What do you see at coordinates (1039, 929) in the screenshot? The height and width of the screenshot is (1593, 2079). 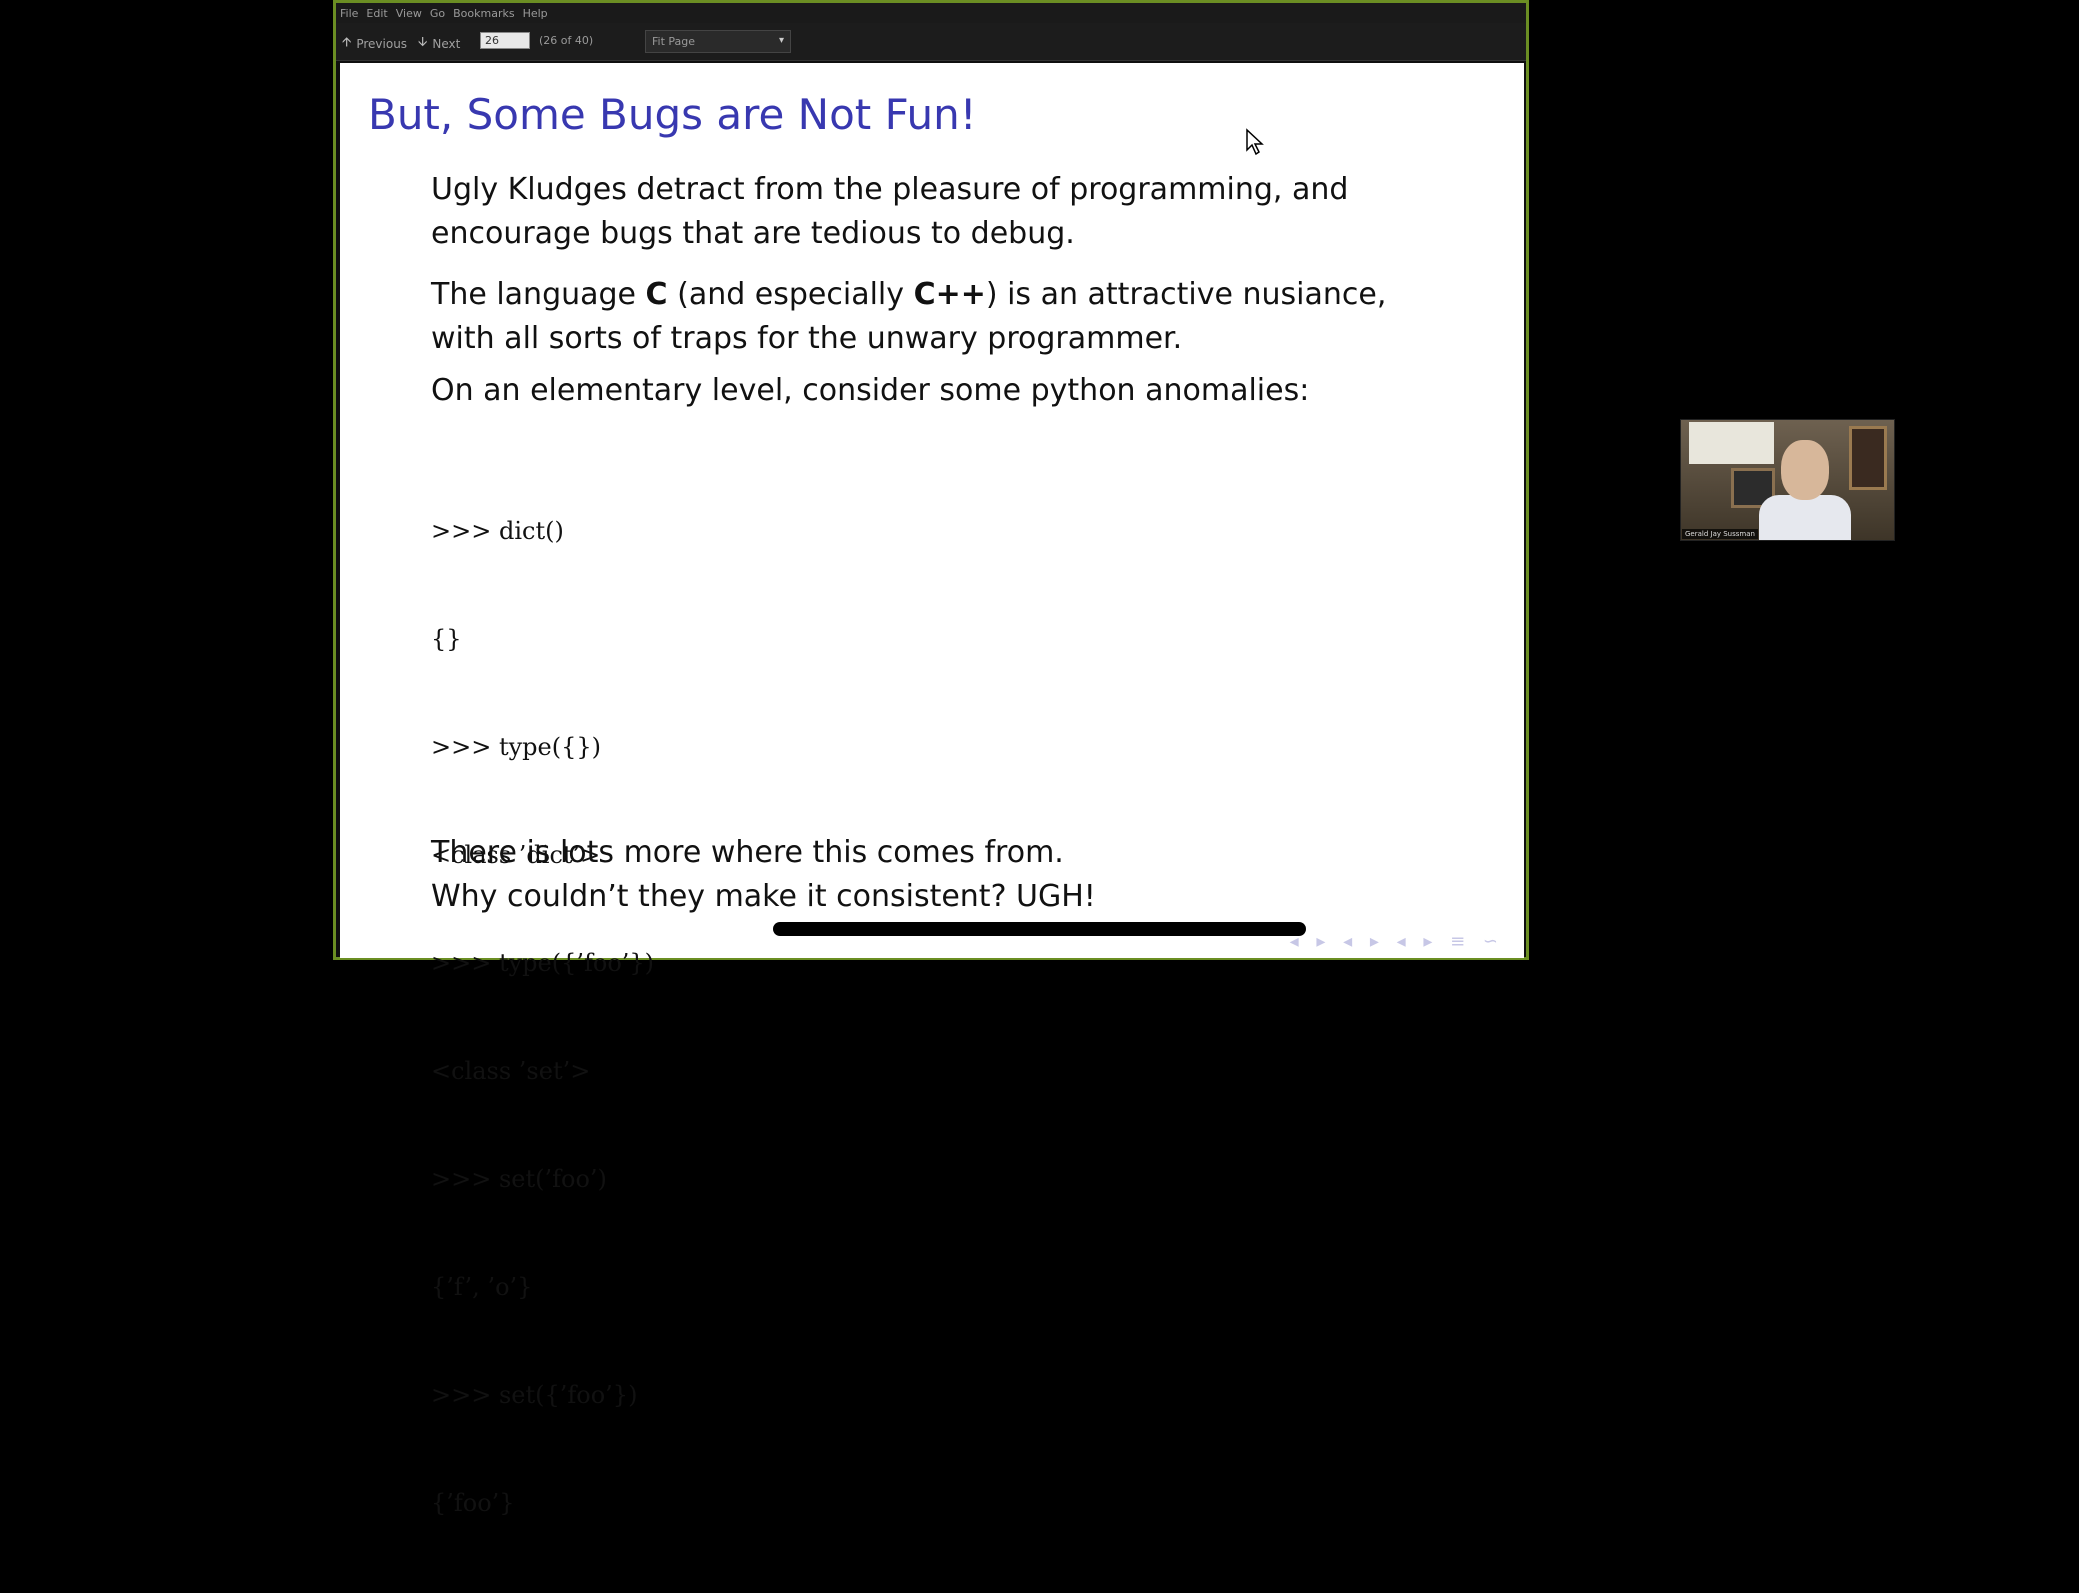 I see `home-indicator-bar` at bounding box center [1039, 929].